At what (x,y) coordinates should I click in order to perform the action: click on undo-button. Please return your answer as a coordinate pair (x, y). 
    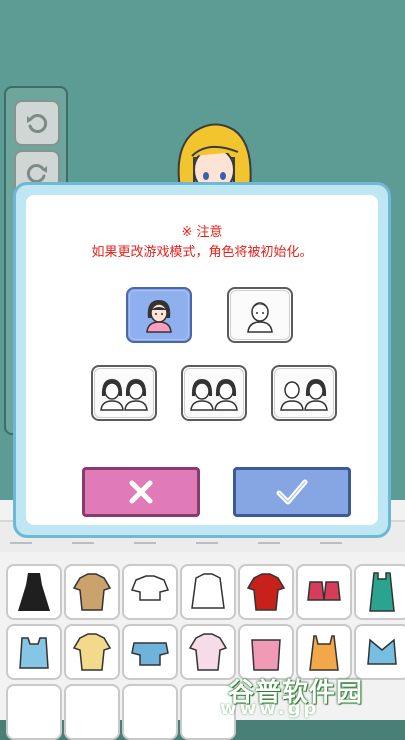
    Looking at the image, I should click on (37, 123).